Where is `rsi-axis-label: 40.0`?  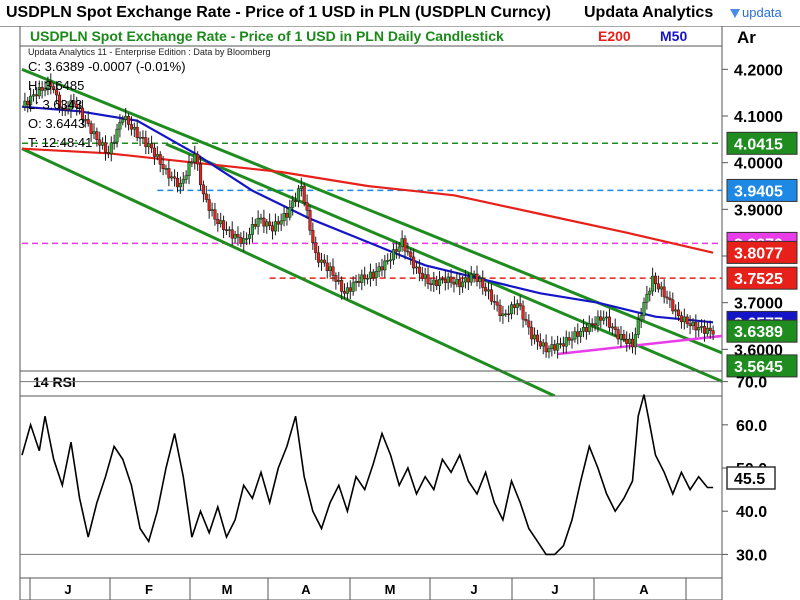
rsi-axis-label: 40.0 is located at coordinates (751, 512).